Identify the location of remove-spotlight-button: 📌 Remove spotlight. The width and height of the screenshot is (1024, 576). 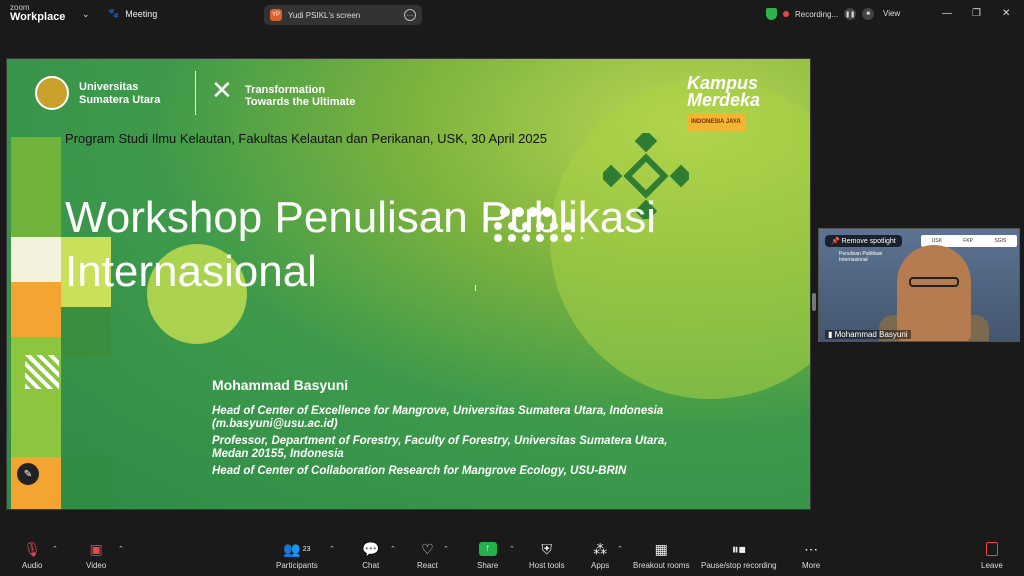
(863, 241).